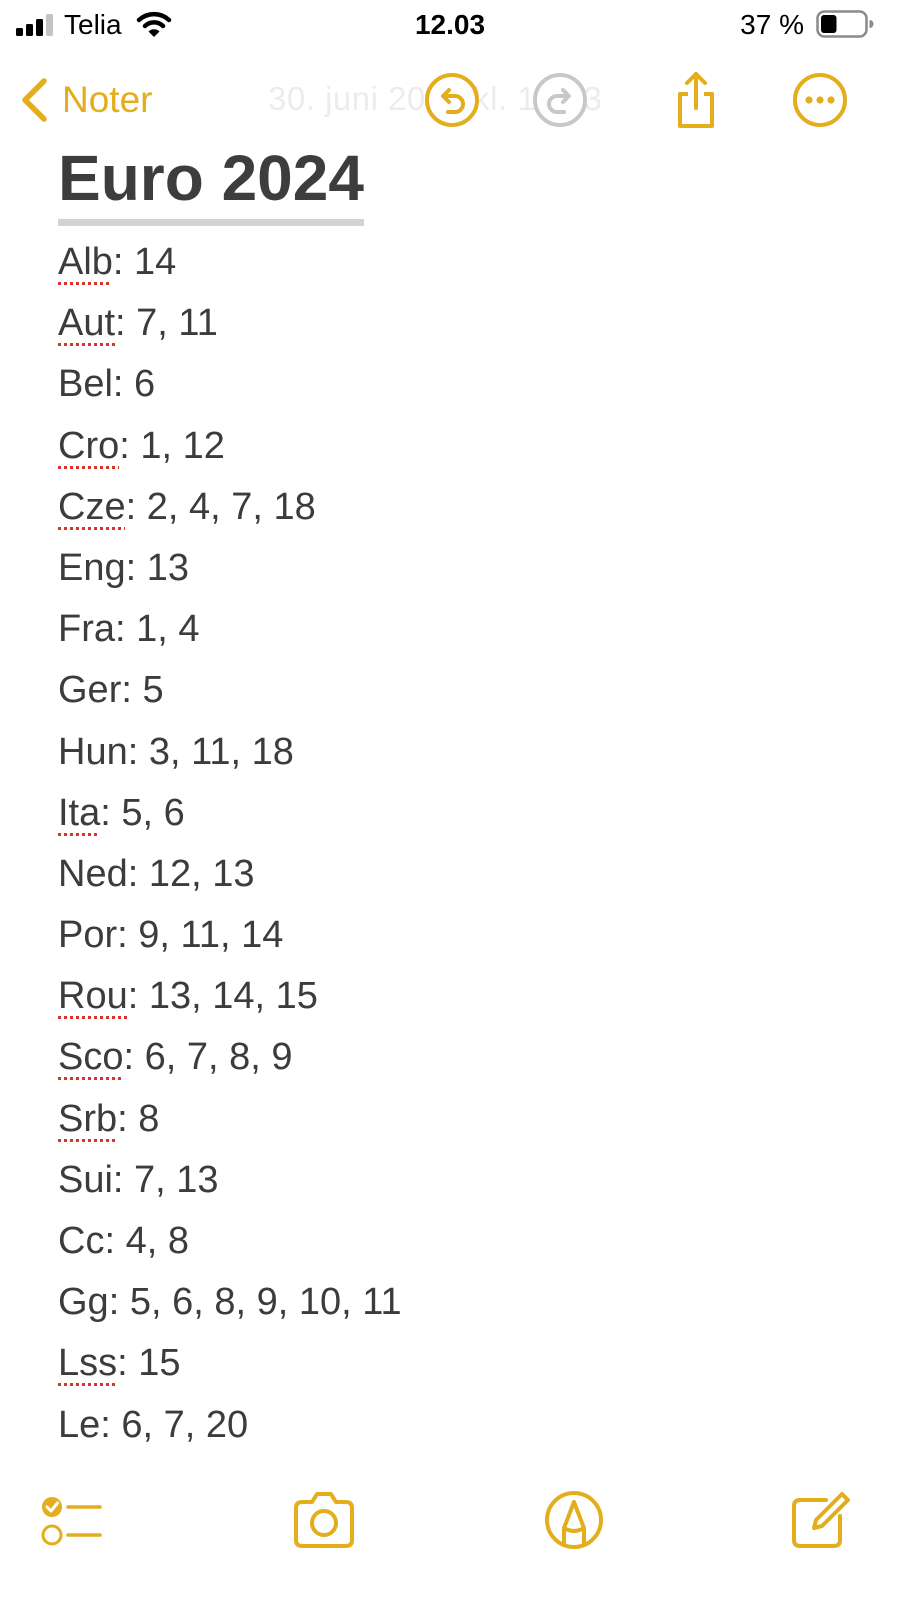 This screenshot has width=900, height=1600. Describe the element at coordinates (146, 1241) in the screenshot. I see `team-numbers: : 4, 8` at that location.